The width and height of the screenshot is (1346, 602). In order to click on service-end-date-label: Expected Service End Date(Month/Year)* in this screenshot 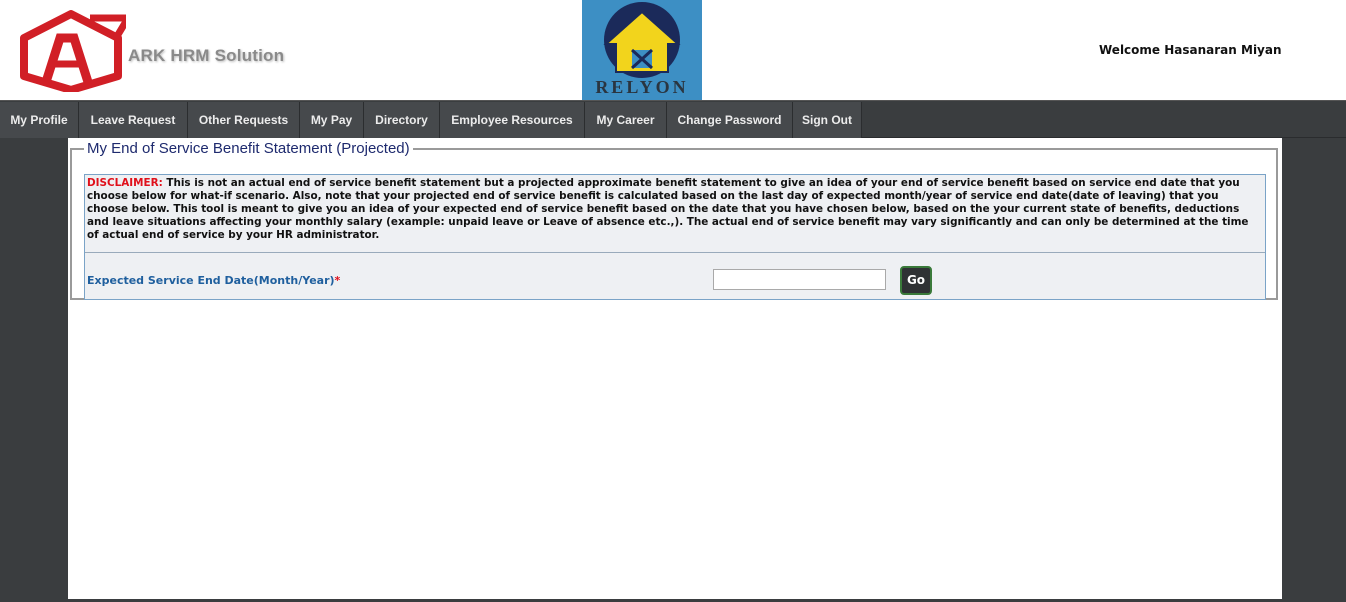, I will do `click(213, 280)`.